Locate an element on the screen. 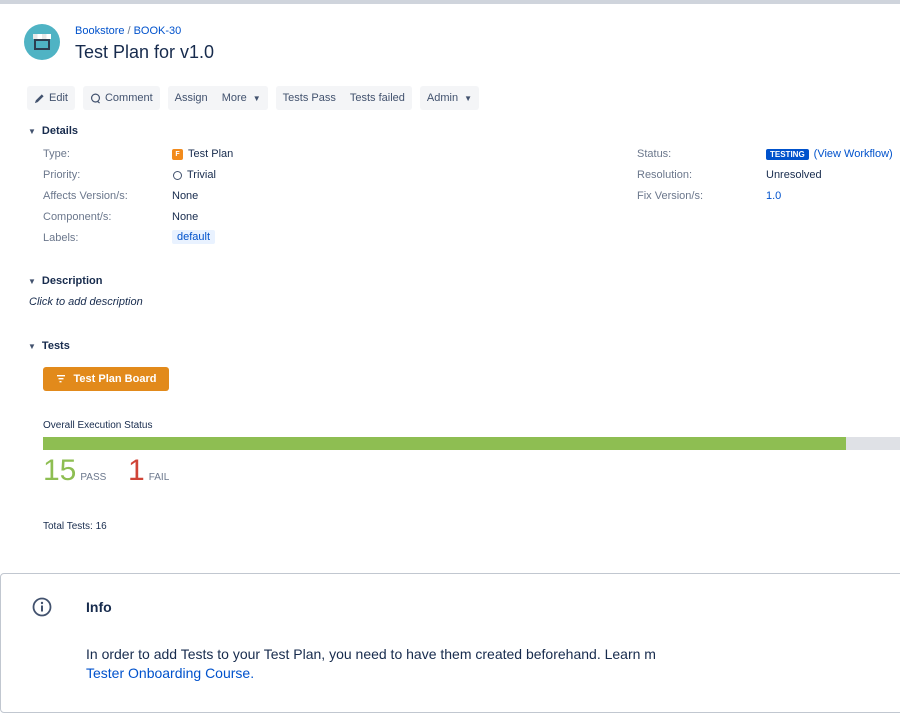 This screenshot has height=713, width=900. tests-failed-button: Tests failed is located at coordinates (377, 98).